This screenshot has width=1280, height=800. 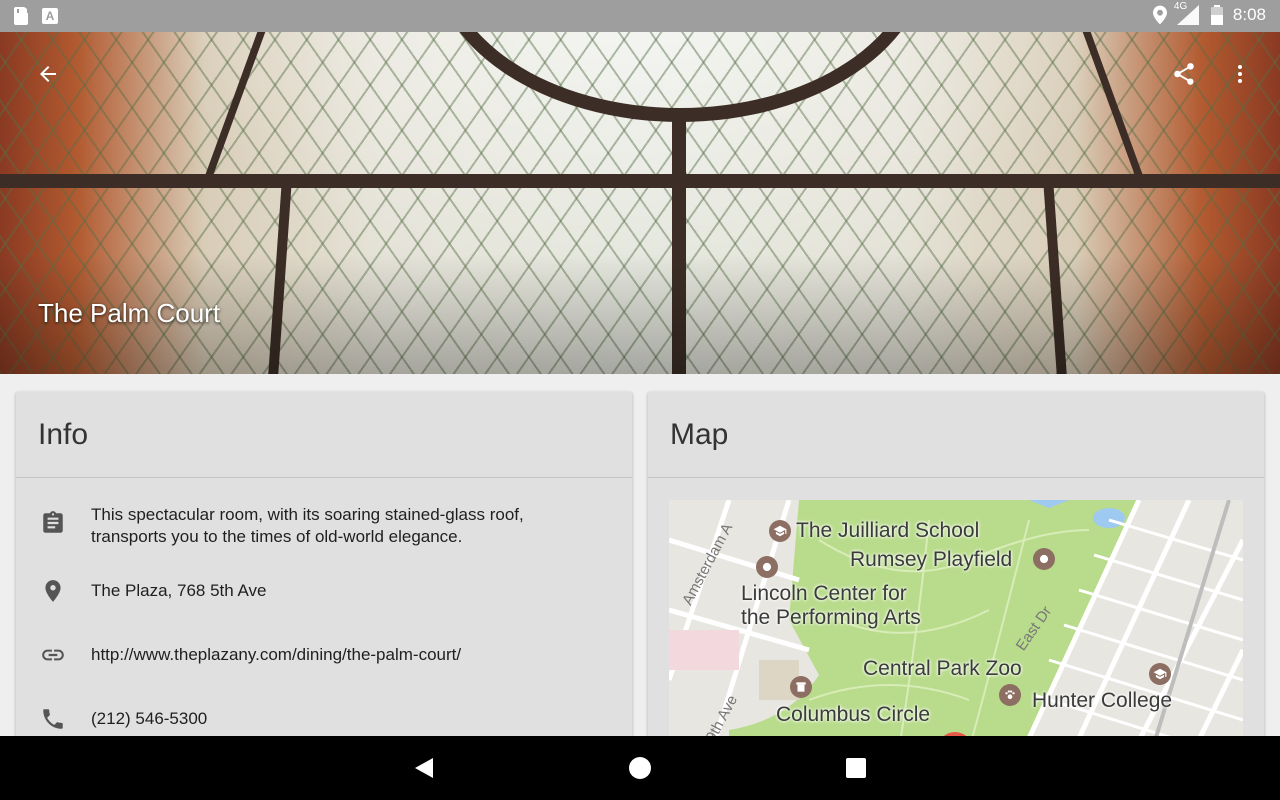 I want to click on link-icon, so click(x=53, y=655).